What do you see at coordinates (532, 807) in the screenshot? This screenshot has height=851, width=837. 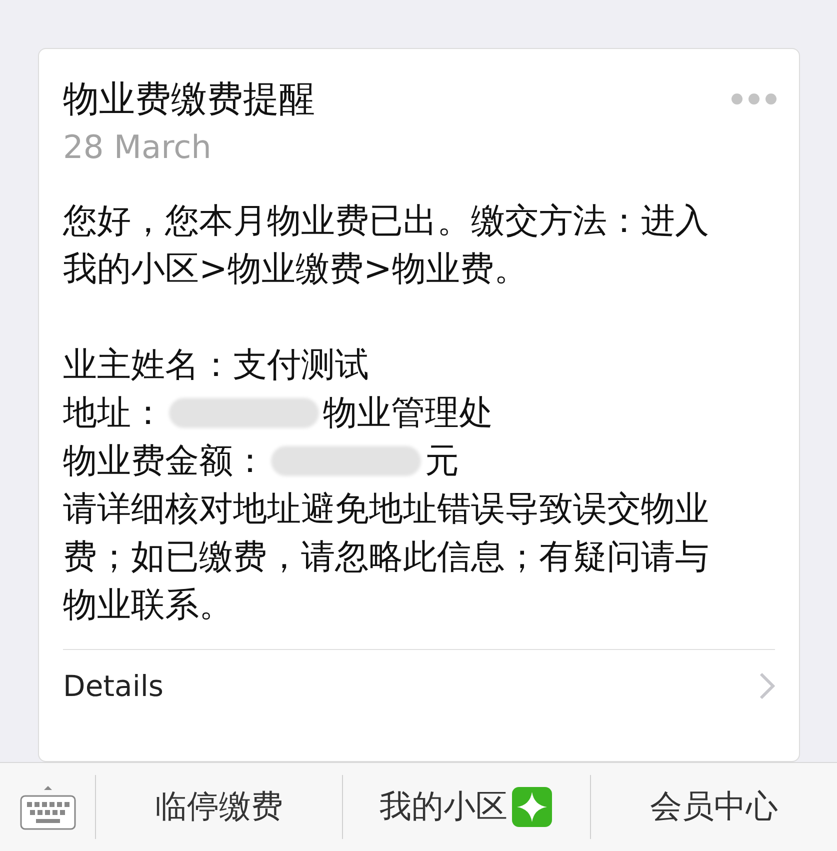 I see `sparkle-icon` at bounding box center [532, 807].